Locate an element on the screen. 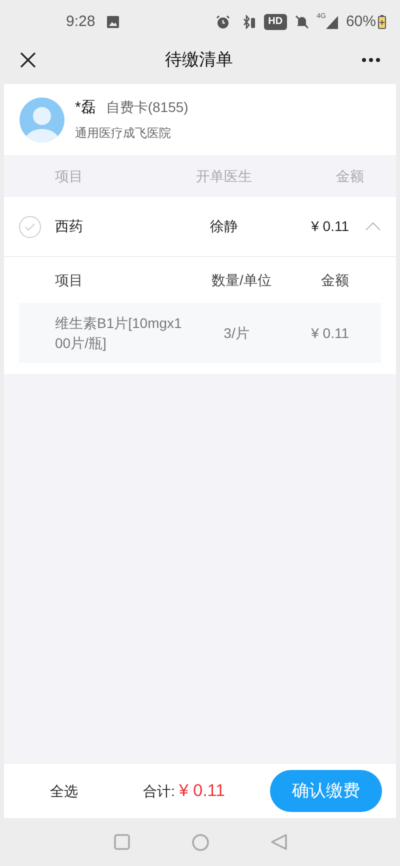  hospital-name: 通用医疗成飞医院 is located at coordinates (123, 133).